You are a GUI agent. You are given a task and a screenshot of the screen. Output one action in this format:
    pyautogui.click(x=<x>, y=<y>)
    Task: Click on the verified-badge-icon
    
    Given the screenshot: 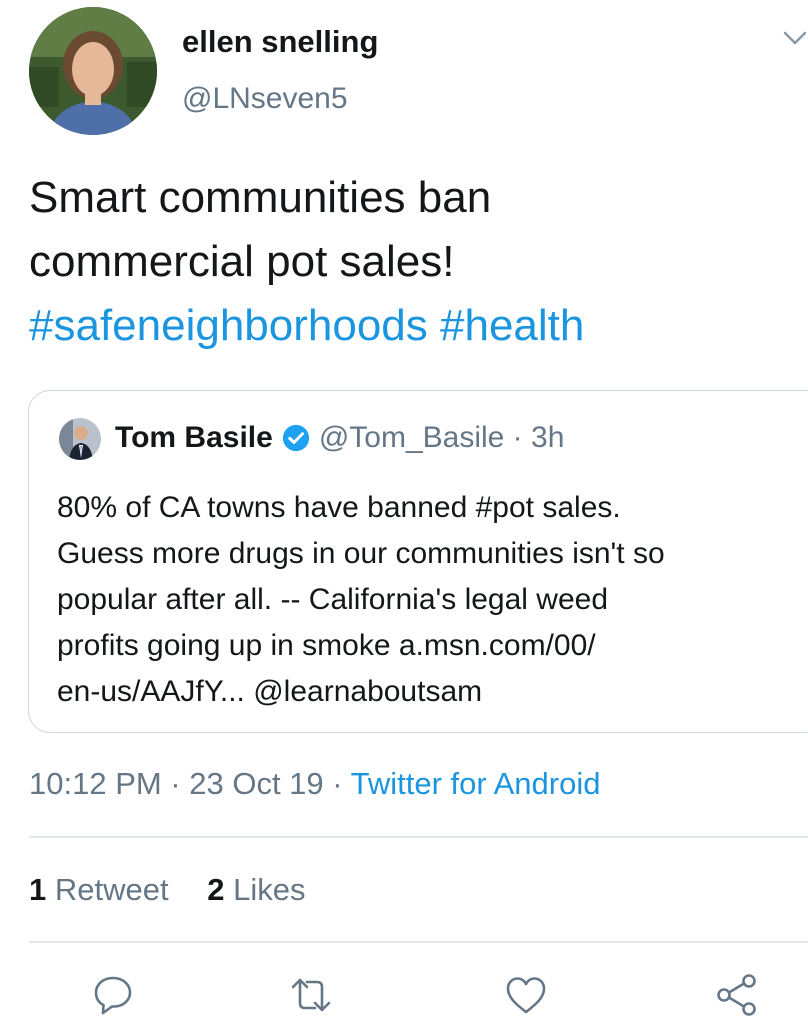 What is the action you would take?
    pyautogui.click(x=296, y=438)
    